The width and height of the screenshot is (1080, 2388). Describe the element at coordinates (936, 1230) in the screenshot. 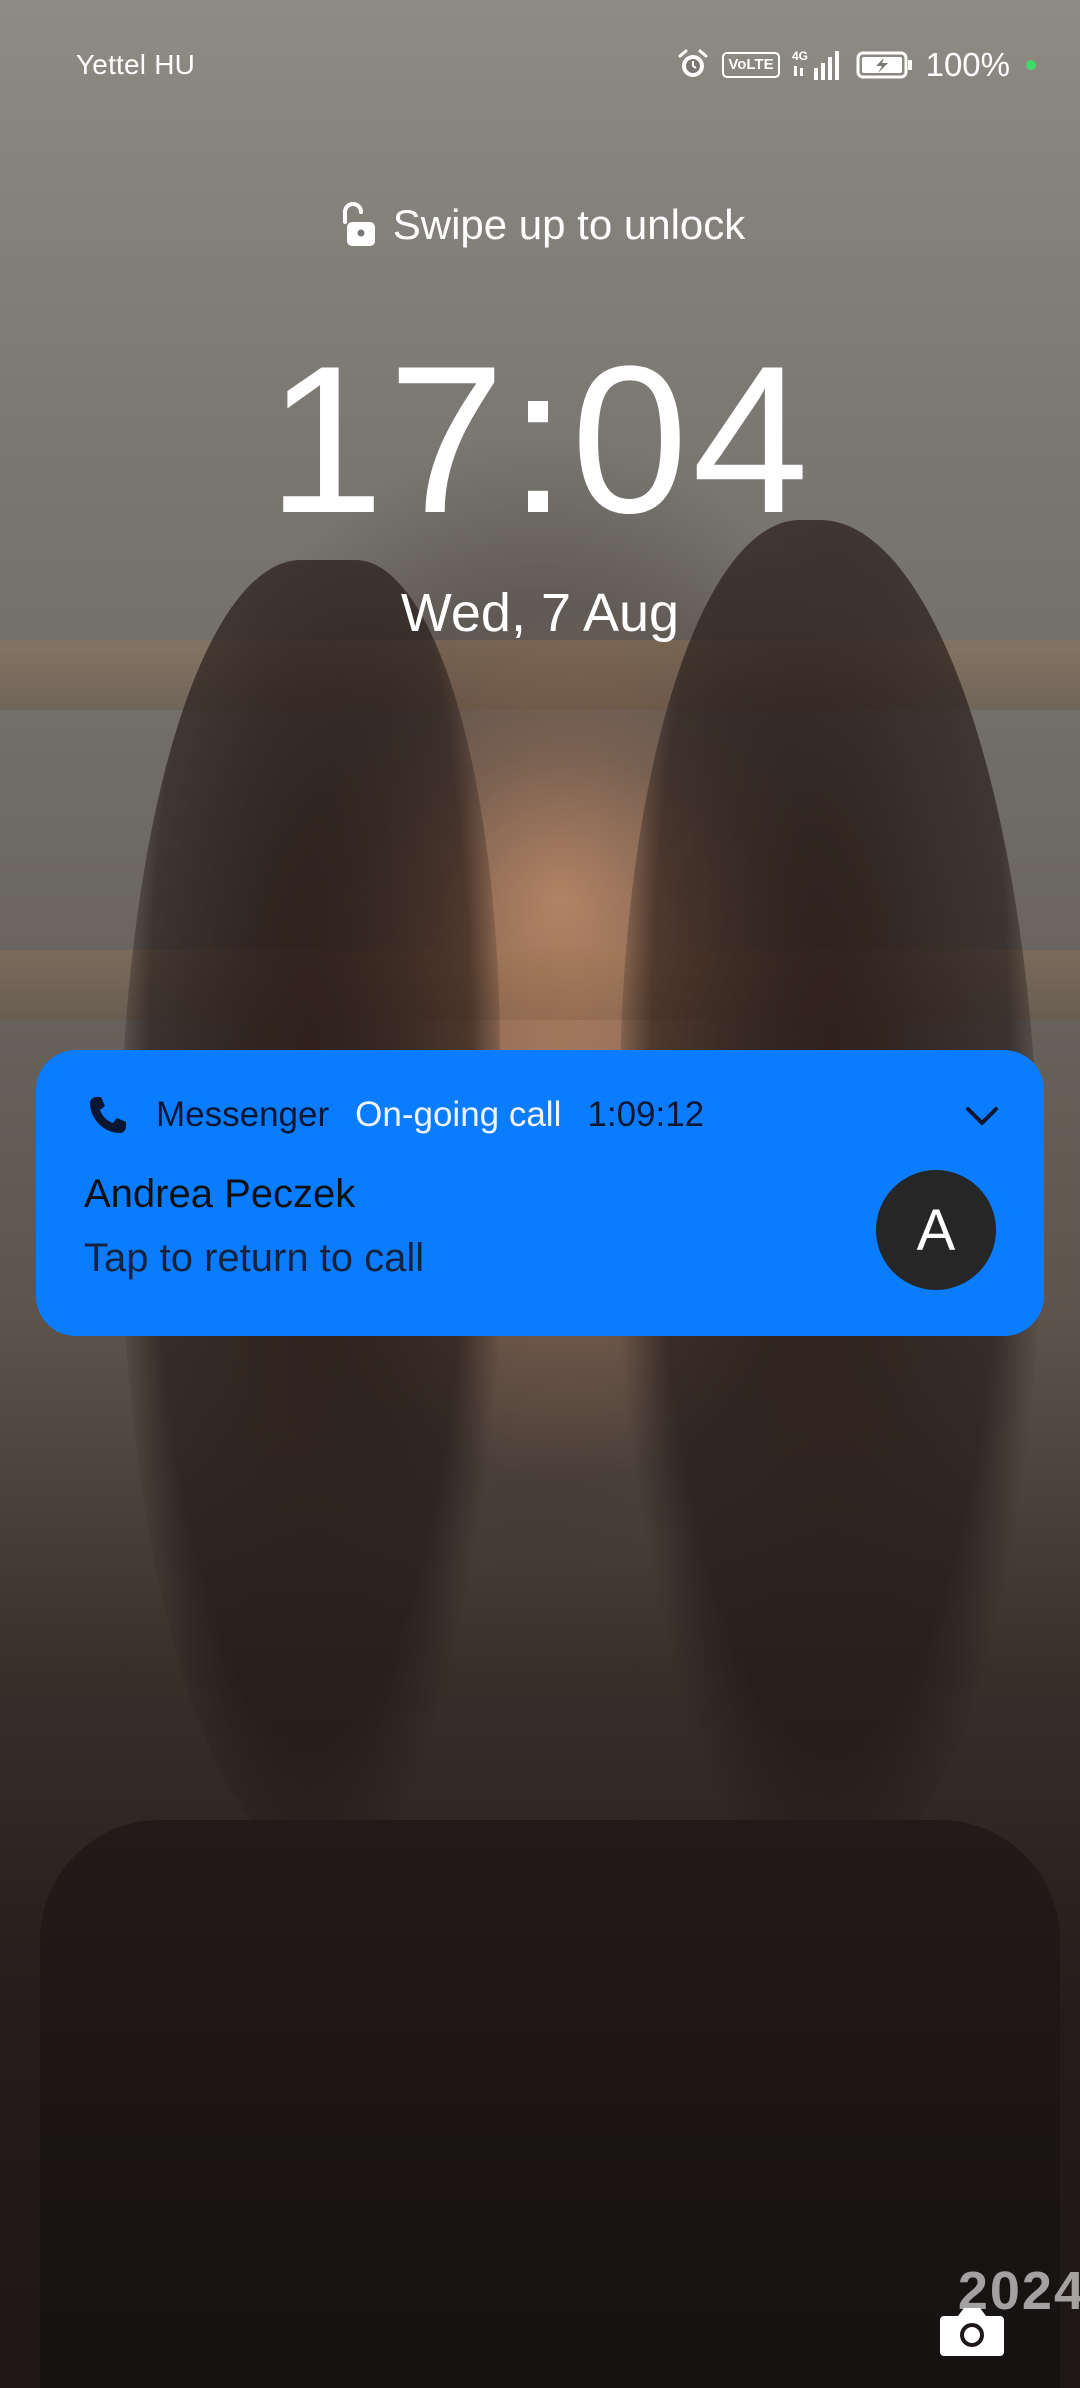

I see `avatar: A` at that location.